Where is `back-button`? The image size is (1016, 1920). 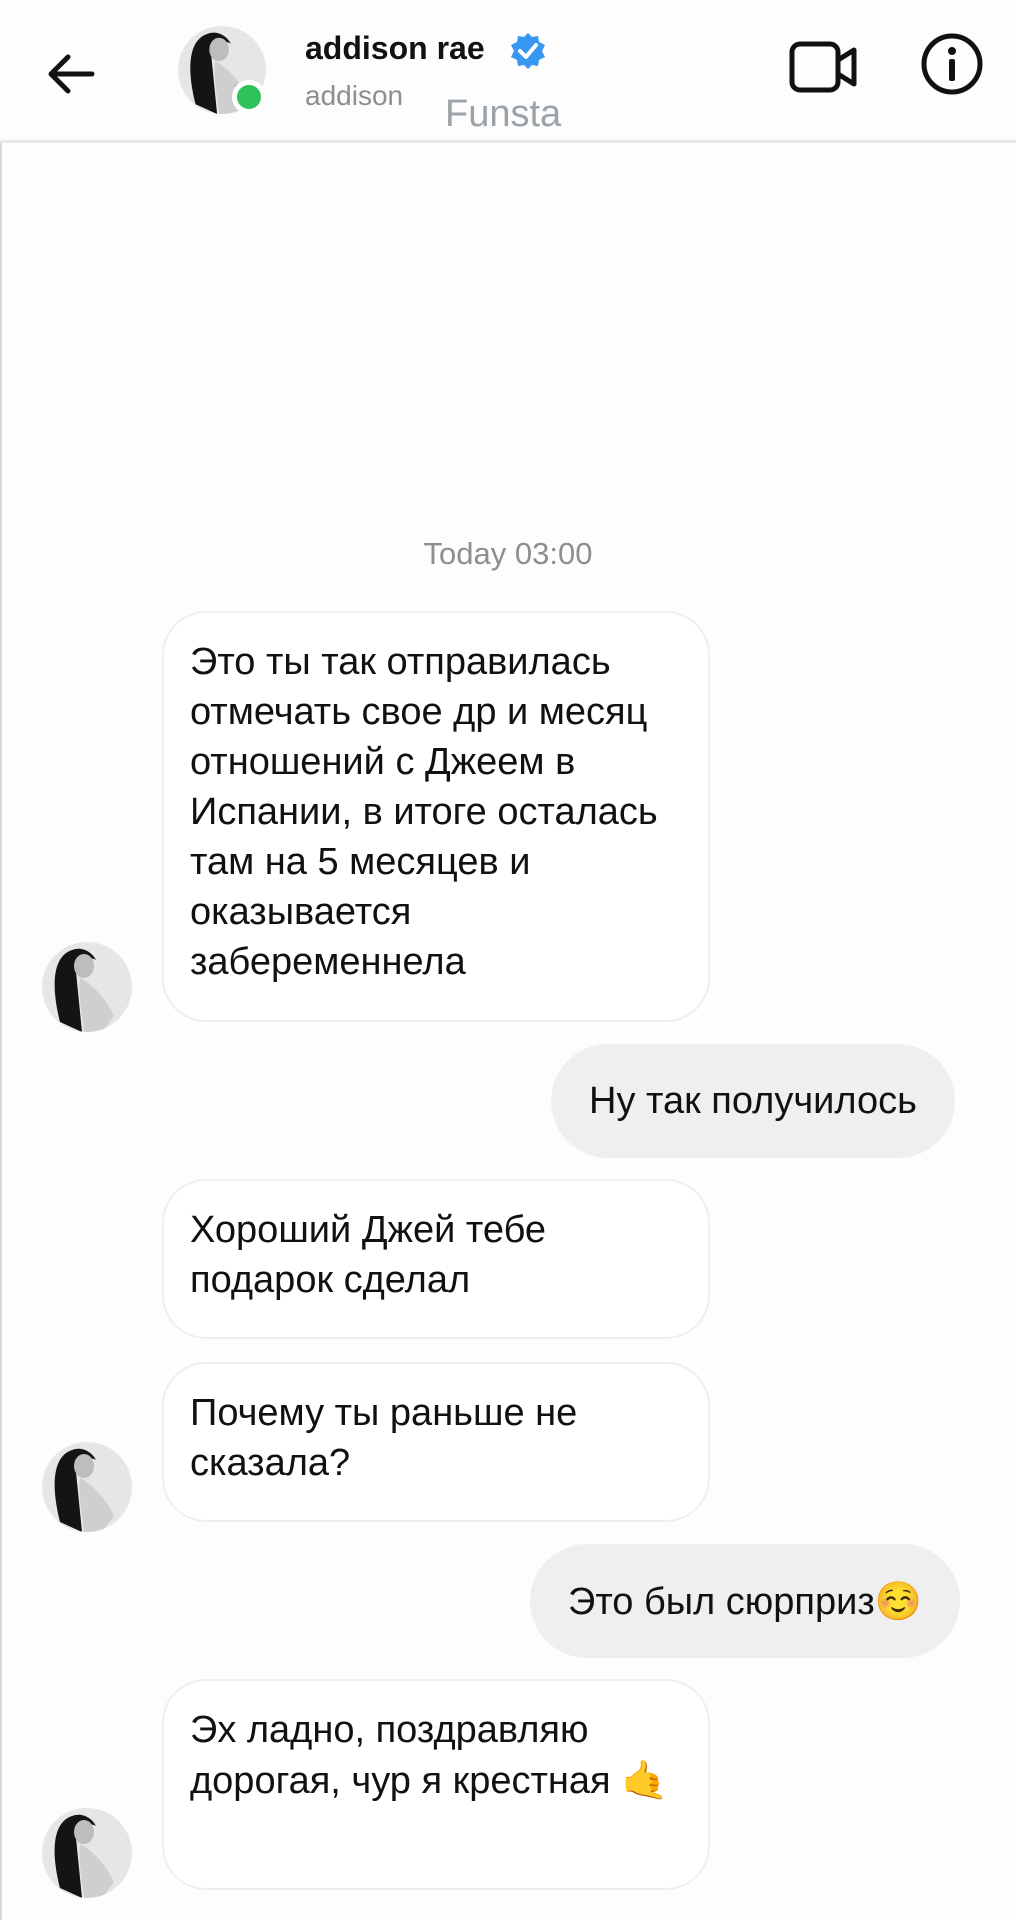 back-button is located at coordinates (72, 74).